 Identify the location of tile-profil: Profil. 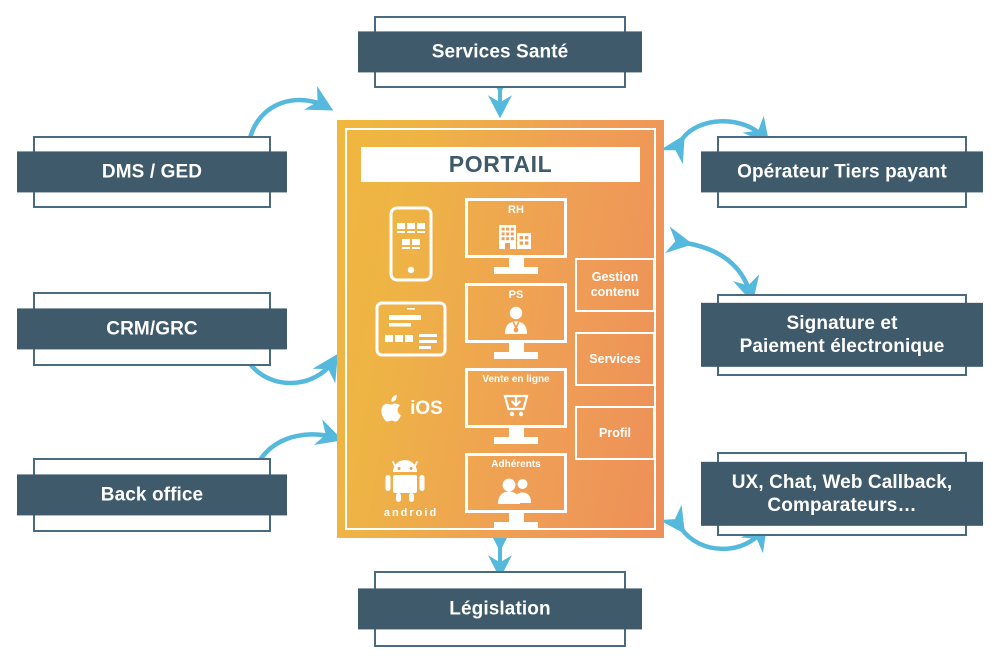
(615, 433).